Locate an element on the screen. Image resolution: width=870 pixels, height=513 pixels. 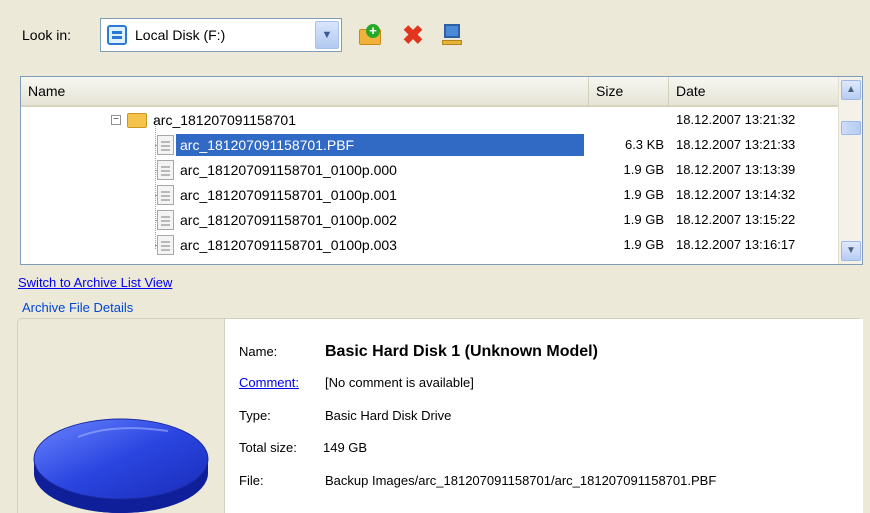
archive-details-title: Archive File Details is located at coordinates (78, 307).